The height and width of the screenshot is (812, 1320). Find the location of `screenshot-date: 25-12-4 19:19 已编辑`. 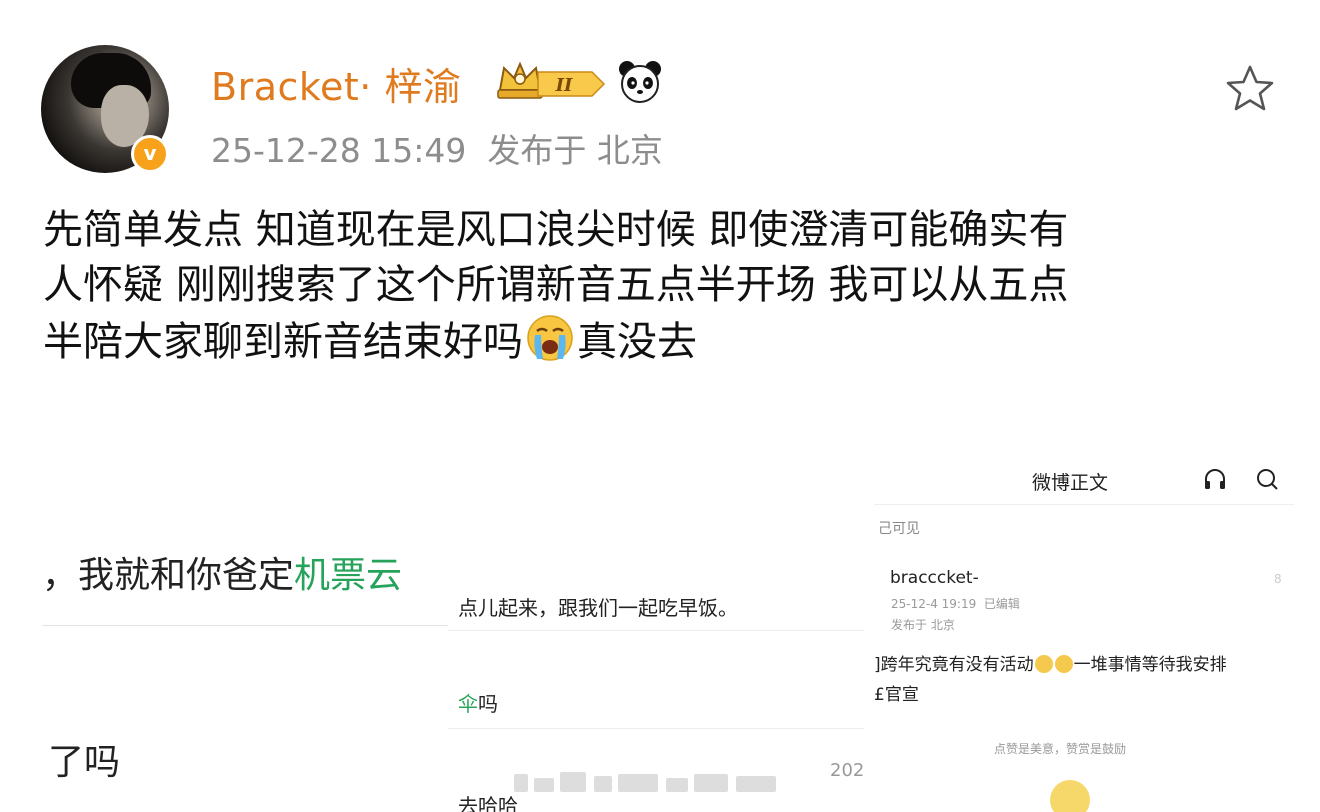

screenshot-date: 25-12-4 19:19 已编辑 is located at coordinates (955, 604).